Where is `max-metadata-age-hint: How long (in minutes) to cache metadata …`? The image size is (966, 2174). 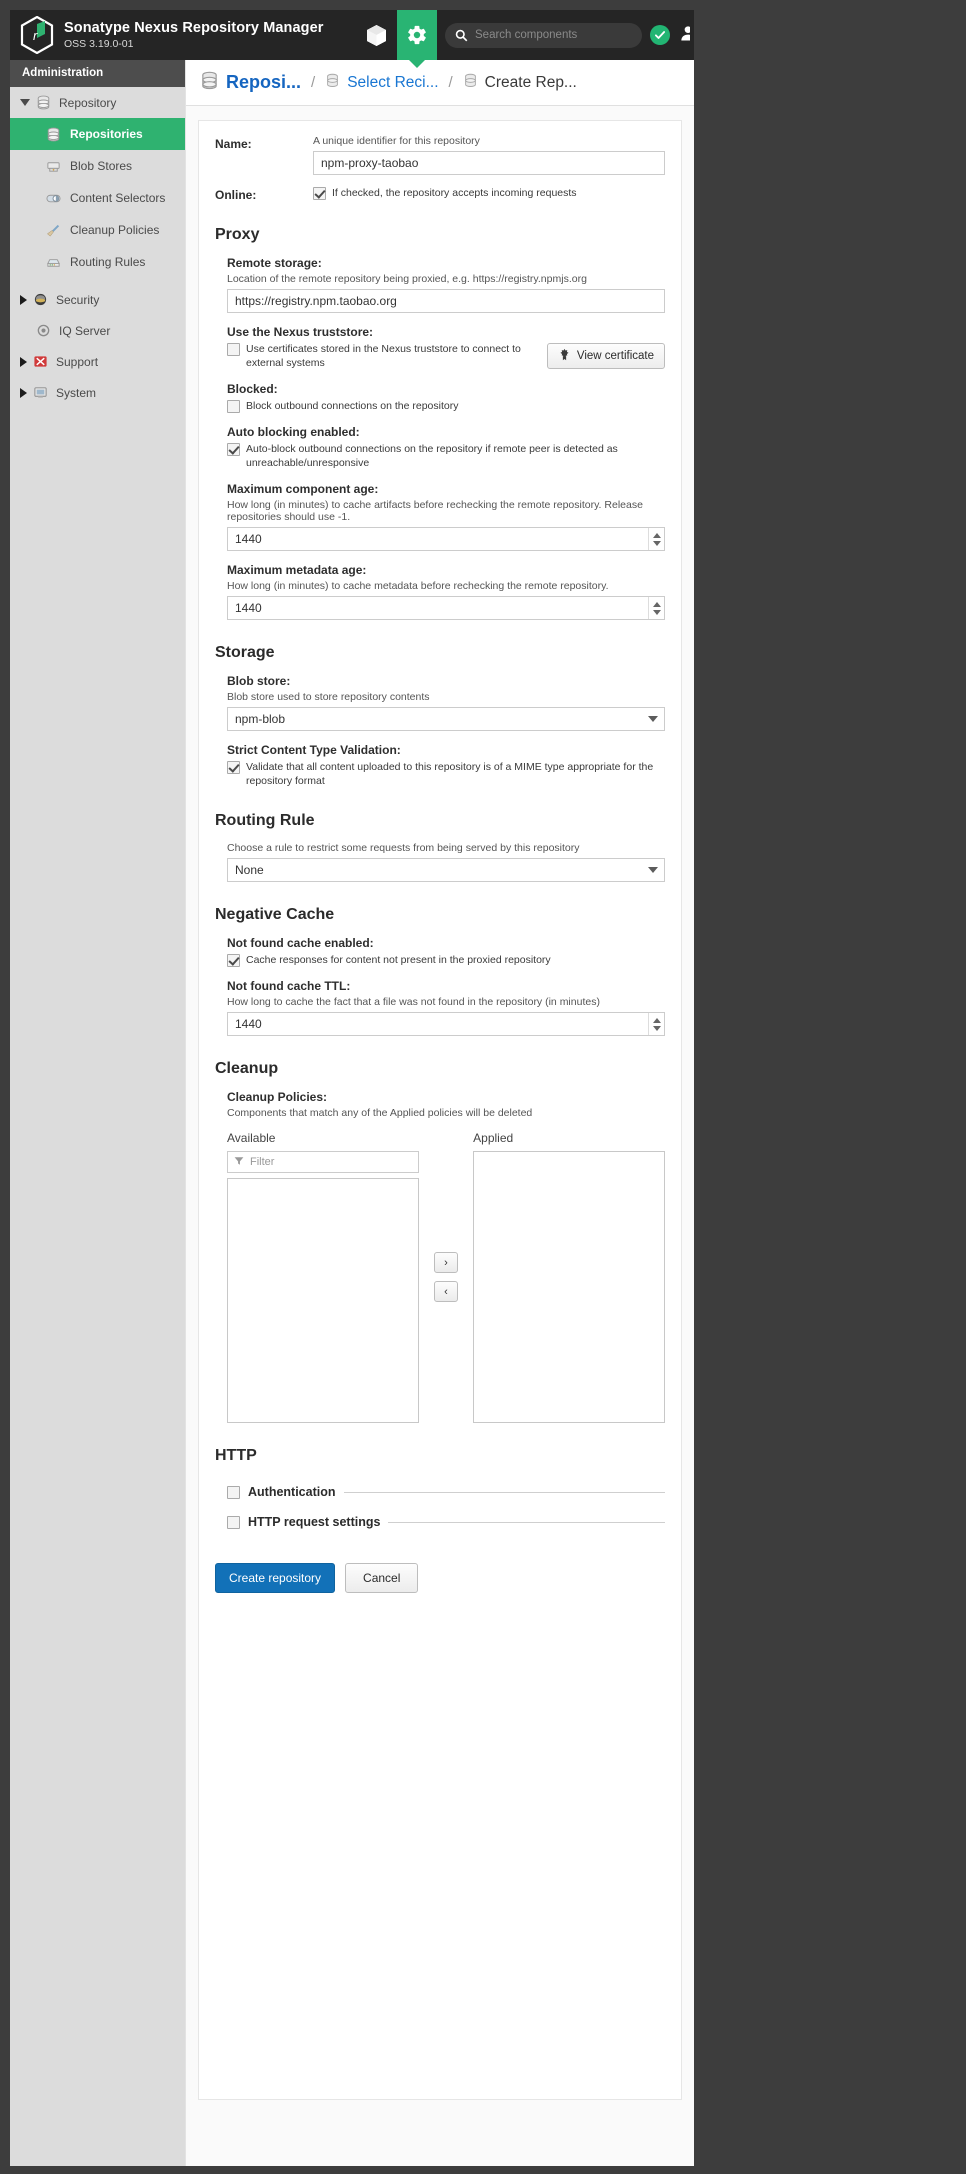 max-metadata-age-hint: How long (in minutes) to cache metadata … is located at coordinates (418, 586).